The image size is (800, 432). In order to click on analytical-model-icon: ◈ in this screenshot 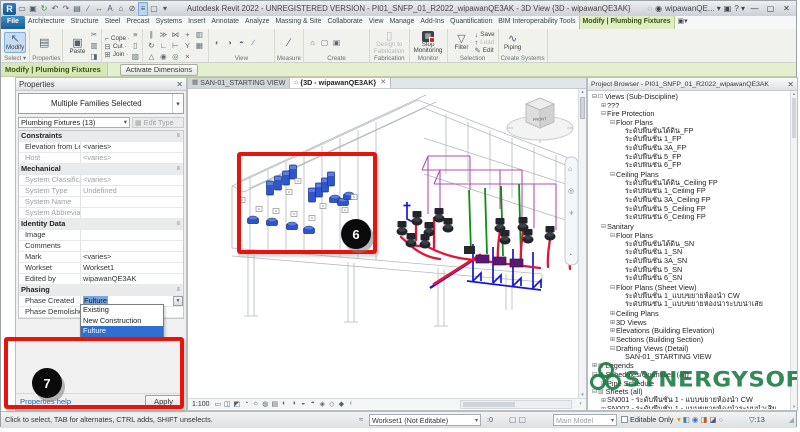, I will do `click(322, 404)`.